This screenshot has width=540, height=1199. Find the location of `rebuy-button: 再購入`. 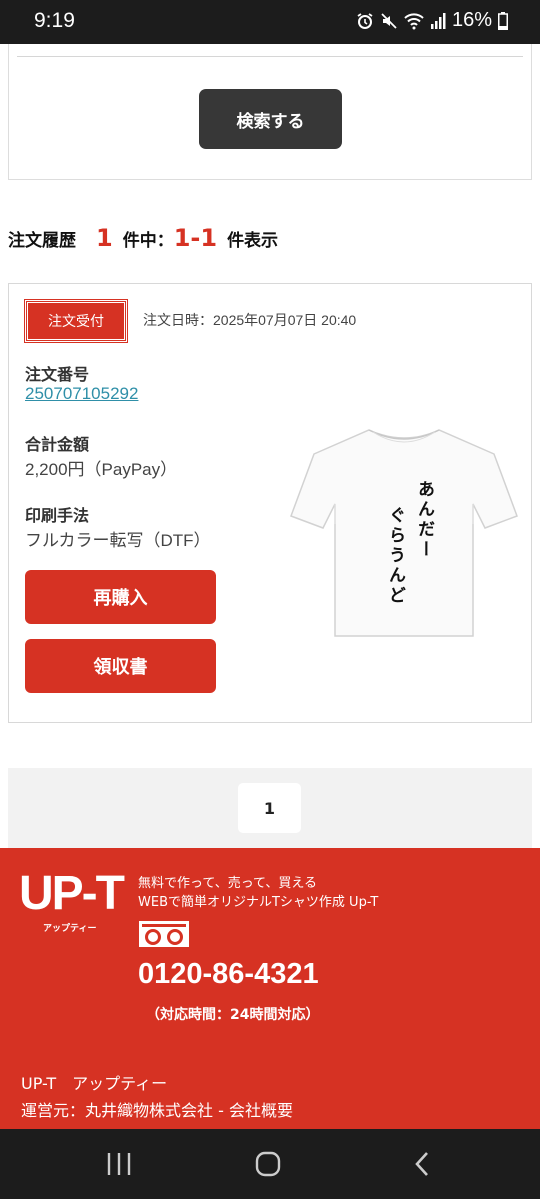

rebuy-button: 再購入 is located at coordinates (120, 597).